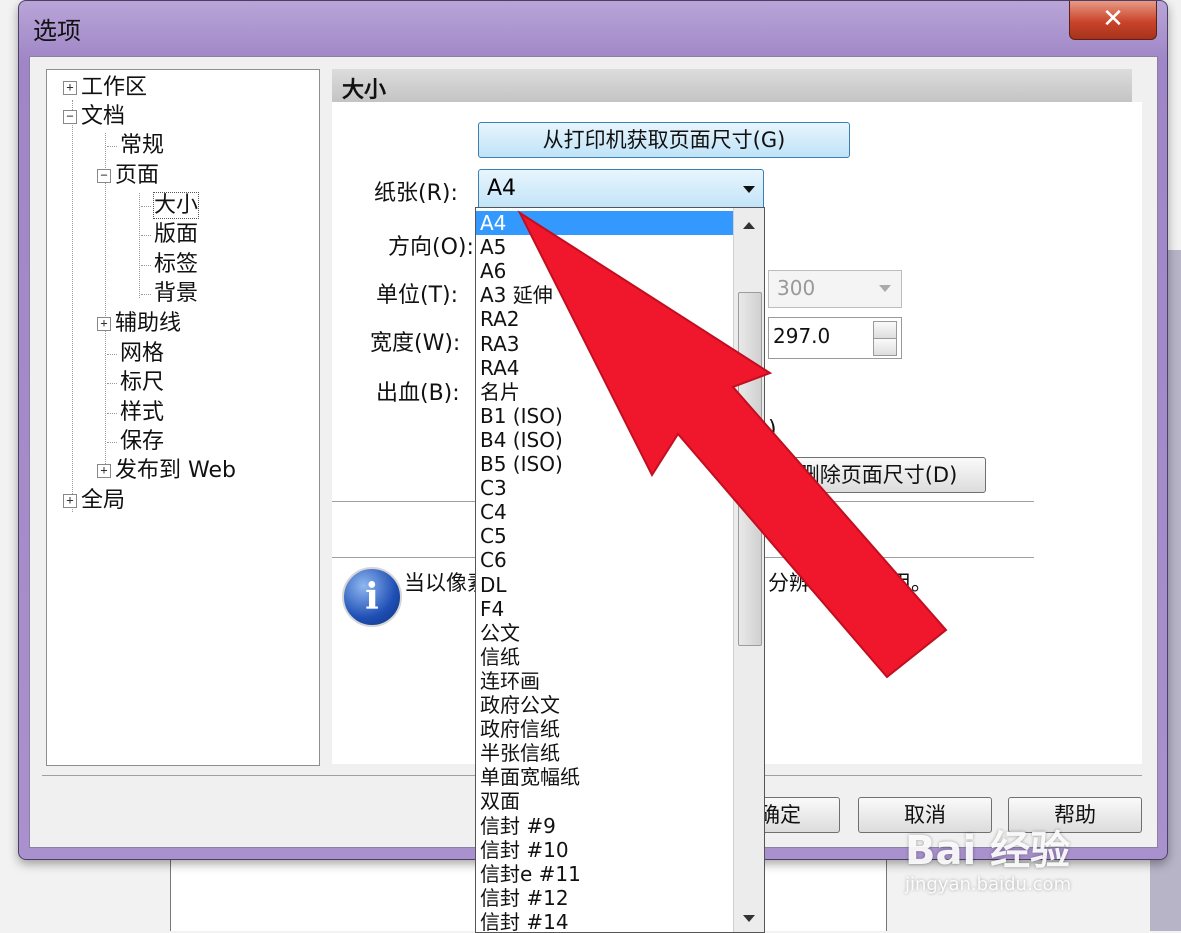  Describe the element at coordinates (988, 884) in the screenshot. I see `watermark-url: jingyan.baidu.com` at that location.